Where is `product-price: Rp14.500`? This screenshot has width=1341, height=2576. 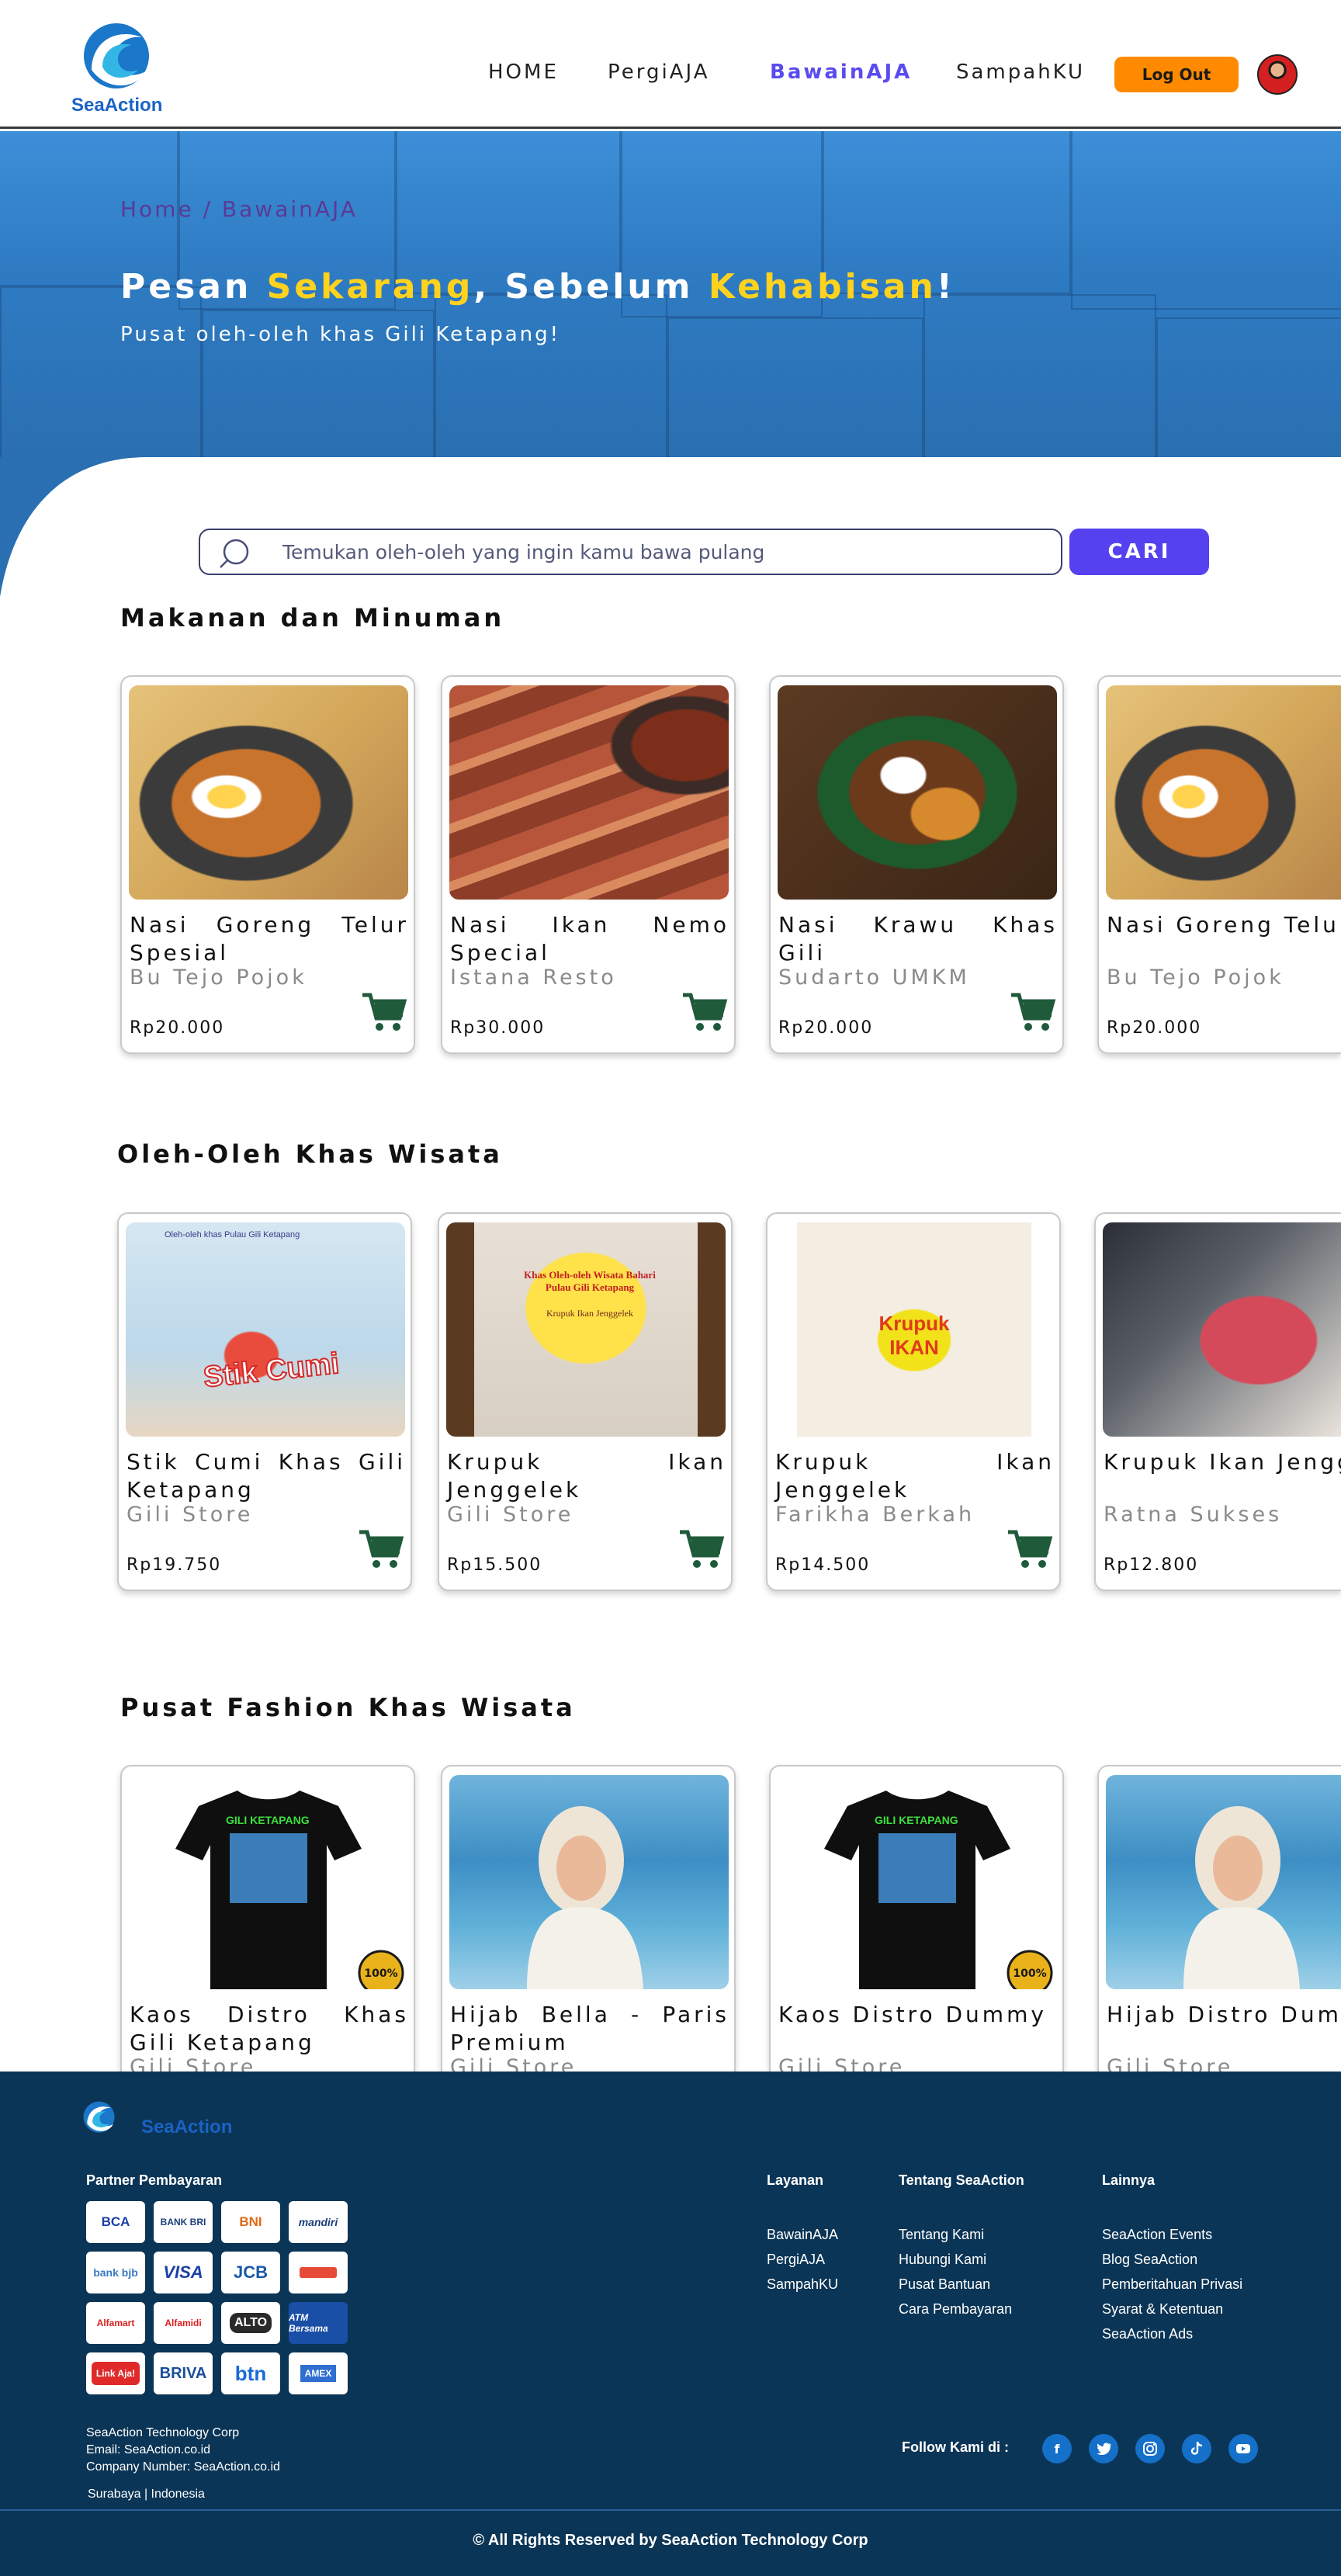
product-price: Rp14.500 is located at coordinates (823, 1565).